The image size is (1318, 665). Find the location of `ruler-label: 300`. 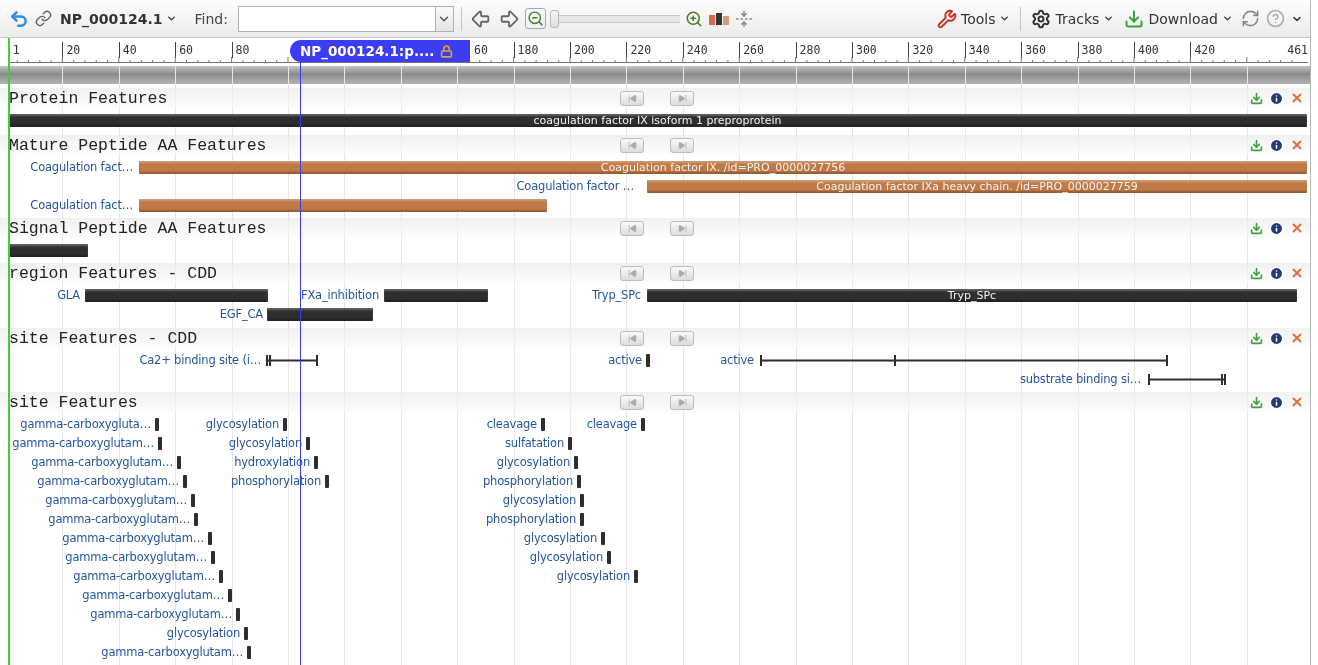

ruler-label: 300 is located at coordinates (864, 50).